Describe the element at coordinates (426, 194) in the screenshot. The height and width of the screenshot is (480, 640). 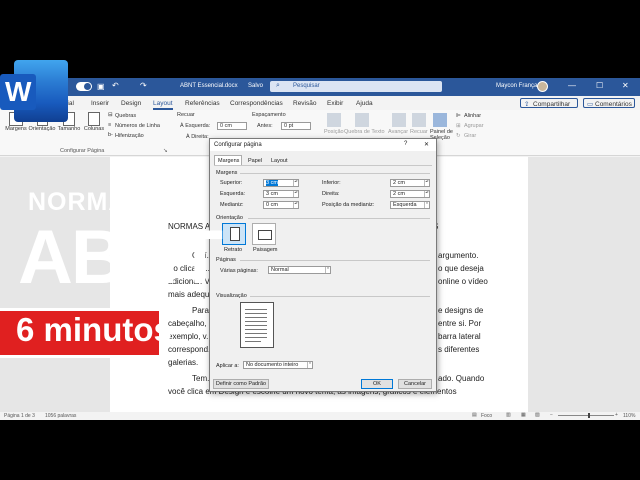
I see `right-margin-spinner: ▴▾` at that location.